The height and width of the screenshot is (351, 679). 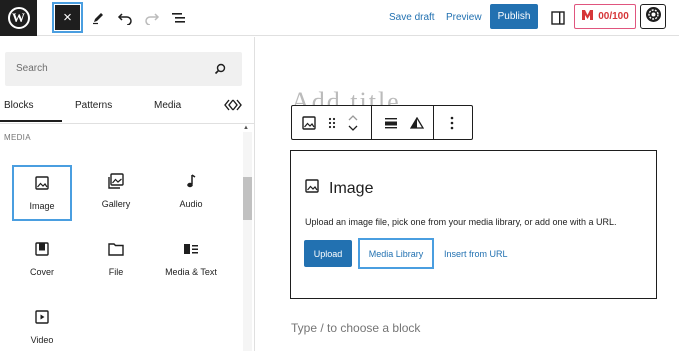 I want to click on scrollbar-track, so click(x=247, y=241).